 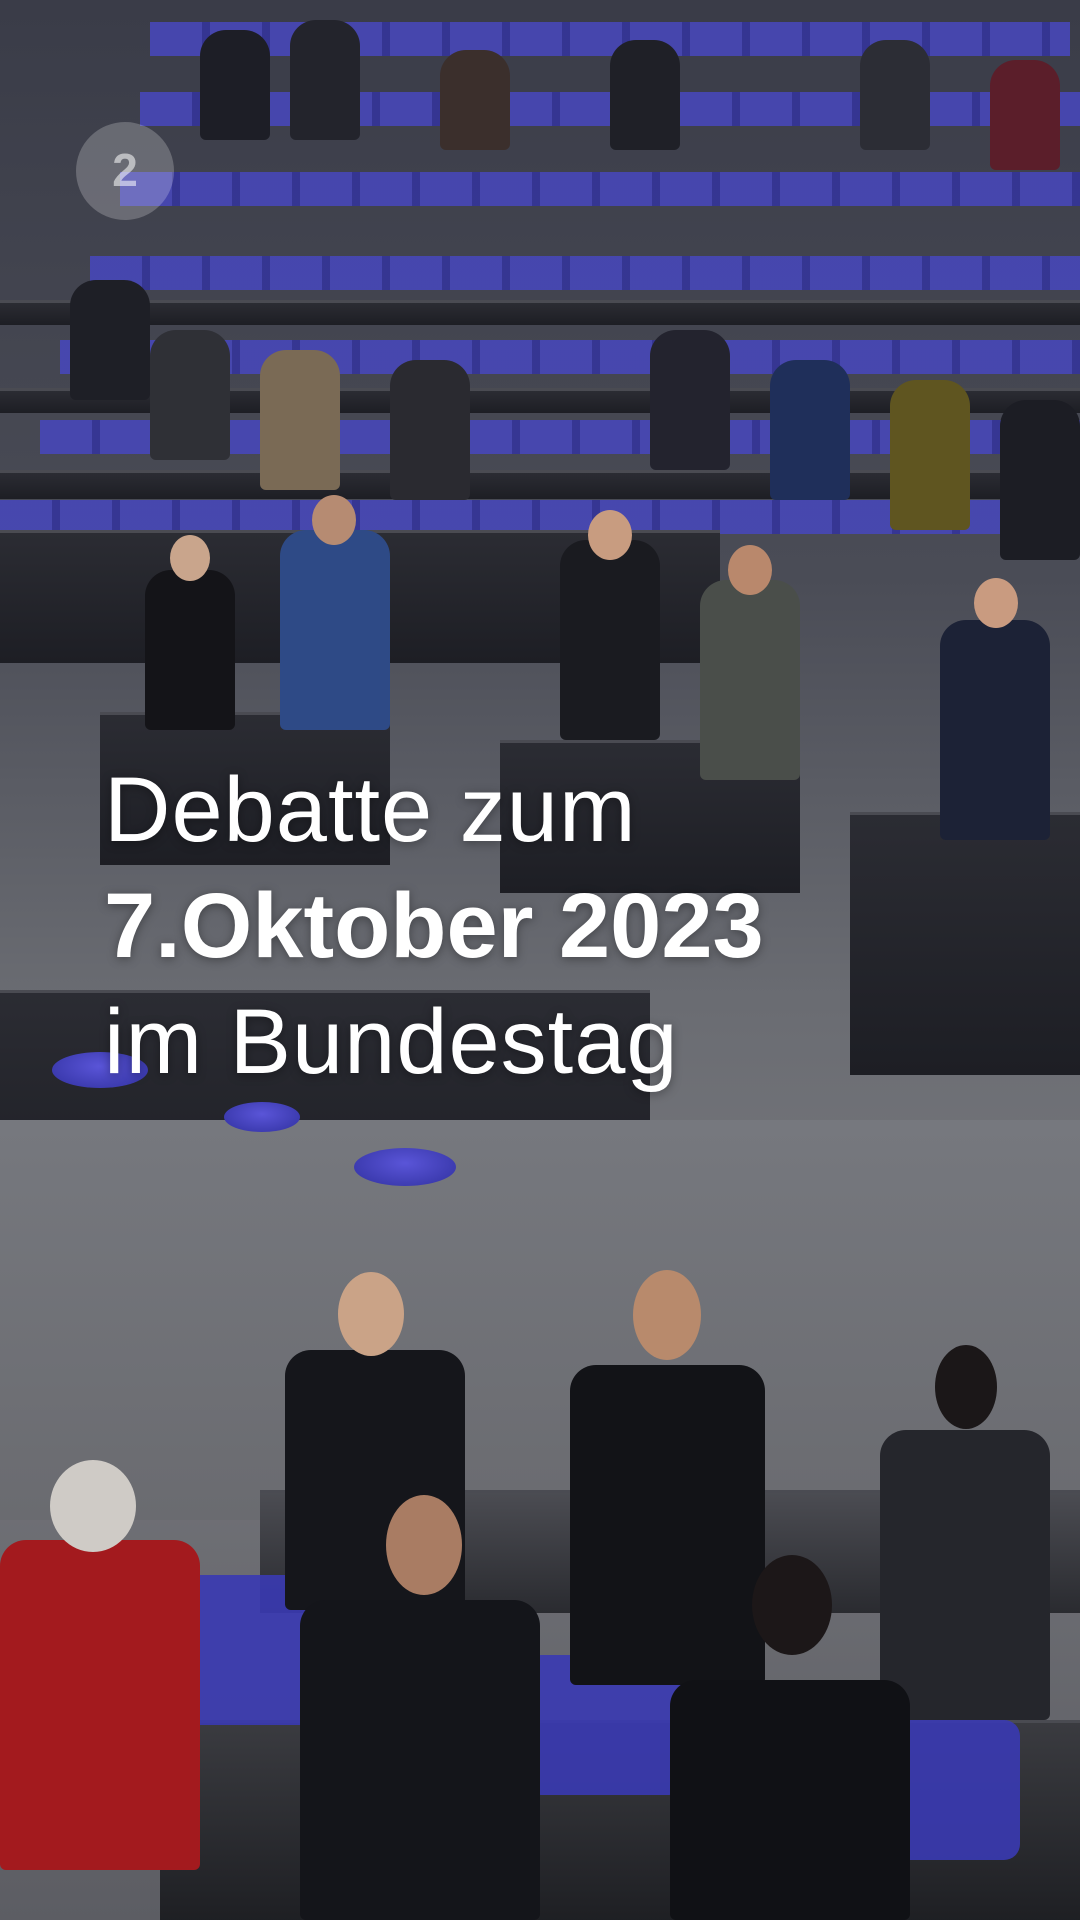 I want to click on headline: Debatte zum 7.Oktober 2023 im Bundestag, so click(x=434, y=926).